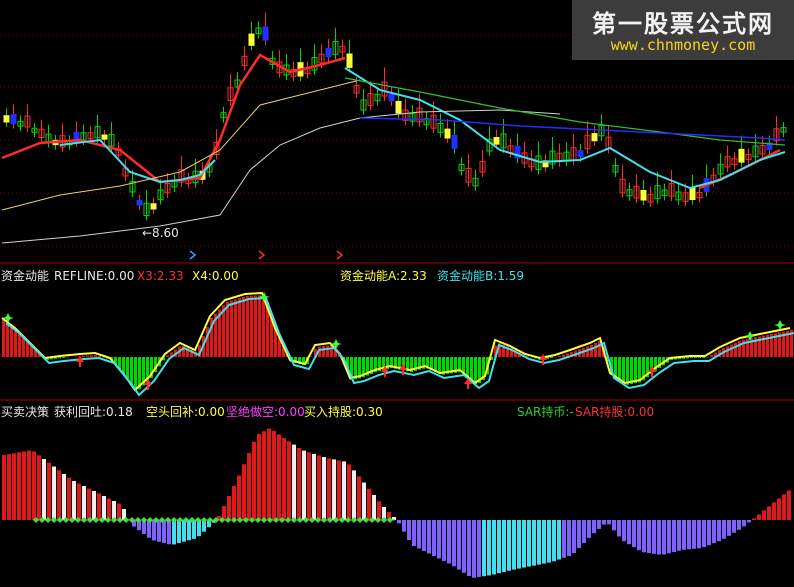 The width and height of the screenshot is (794, 587). What do you see at coordinates (160, 233) in the screenshot?
I see `low-price-annotation: ←8.60` at bounding box center [160, 233].